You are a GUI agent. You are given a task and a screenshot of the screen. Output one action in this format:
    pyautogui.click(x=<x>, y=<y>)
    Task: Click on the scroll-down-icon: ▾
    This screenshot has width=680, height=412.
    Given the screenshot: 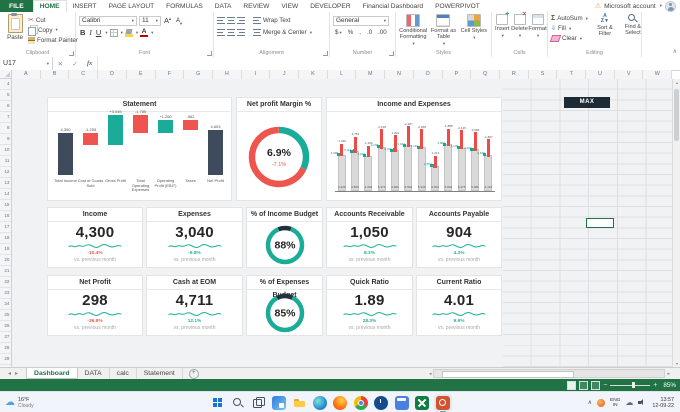 What is the action you would take?
    pyautogui.click(x=676, y=363)
    